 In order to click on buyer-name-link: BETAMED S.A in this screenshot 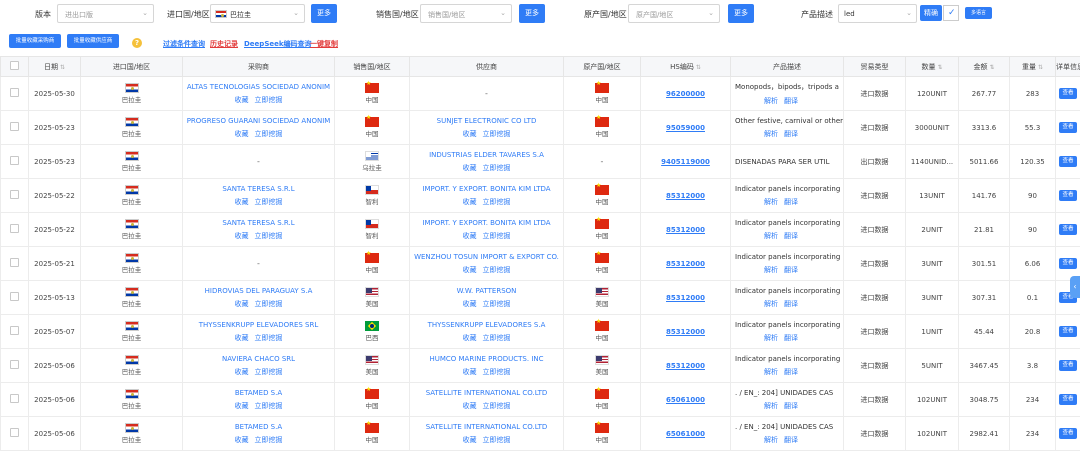, I will do `click(259, 427)`.